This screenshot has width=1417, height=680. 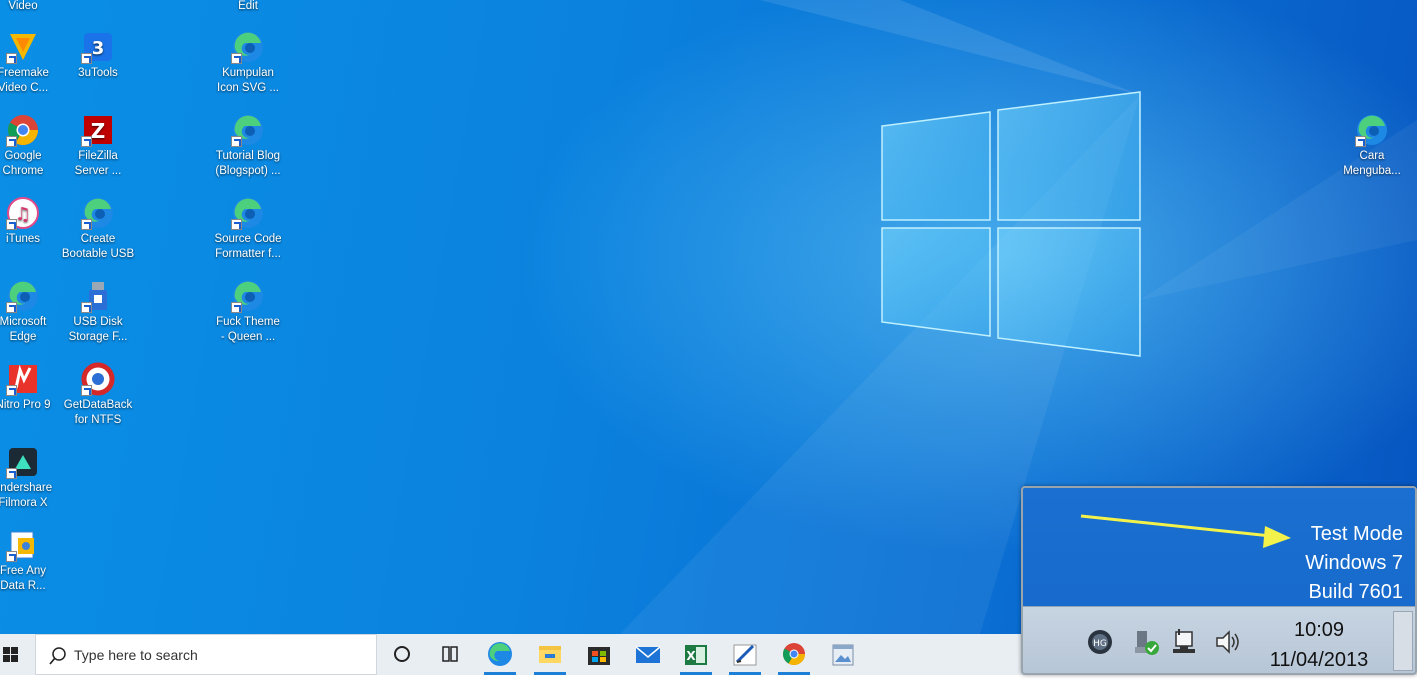 I want to click on test-mode-watermark: Test Mode Windows 7 Build 7601, so click(x=1354, y=563).